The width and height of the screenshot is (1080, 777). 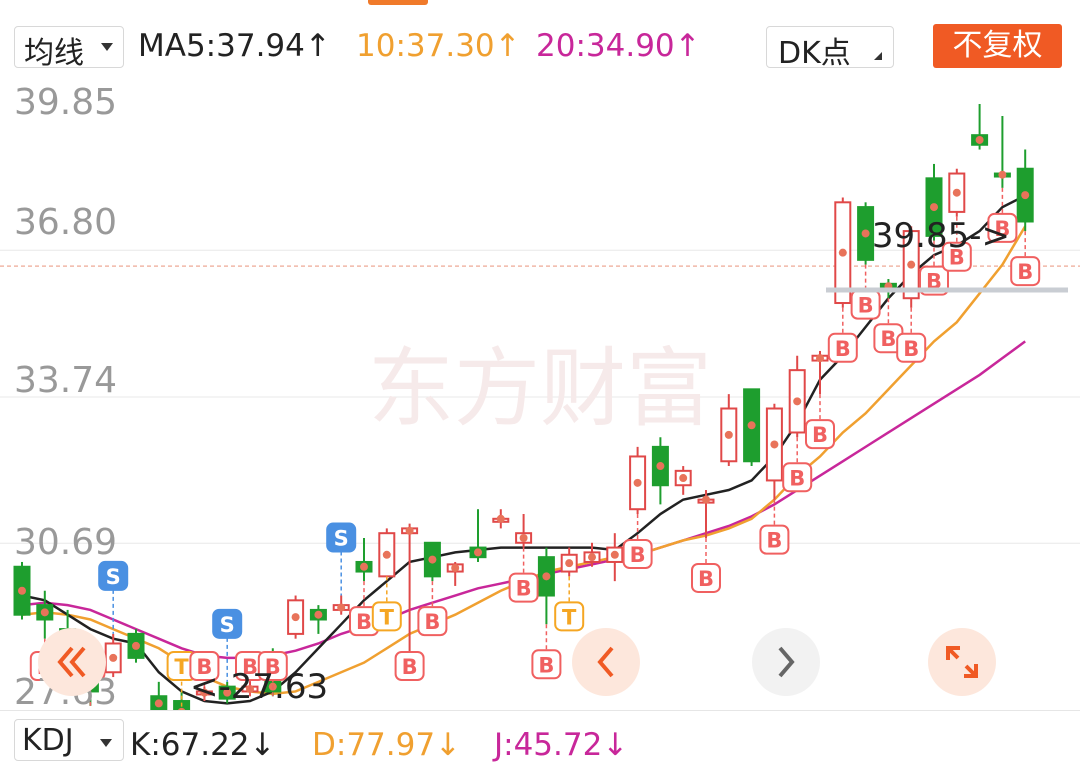 What do you see at coordinates (66, 542) in the screenshot?
I see `y-axis-label-4: 30.69` at bounding box center [66, 542].